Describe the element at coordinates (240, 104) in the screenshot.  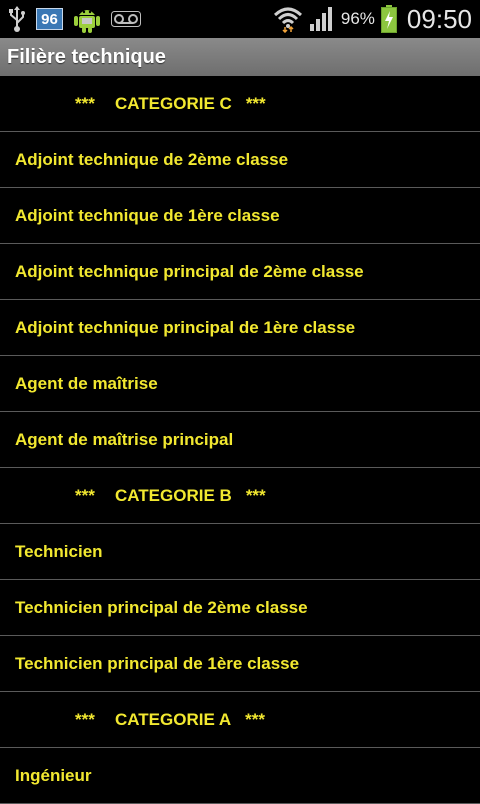
I see `category-header-c: *** CATEGORIE C ***` at that location.